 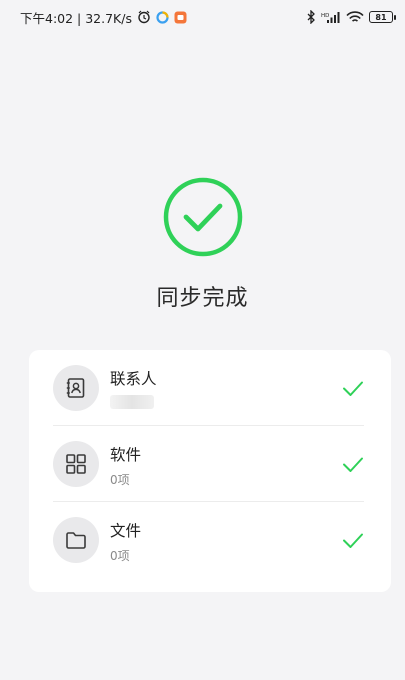 I want to click on list-item-subtitle, so click(x=226, y=401).